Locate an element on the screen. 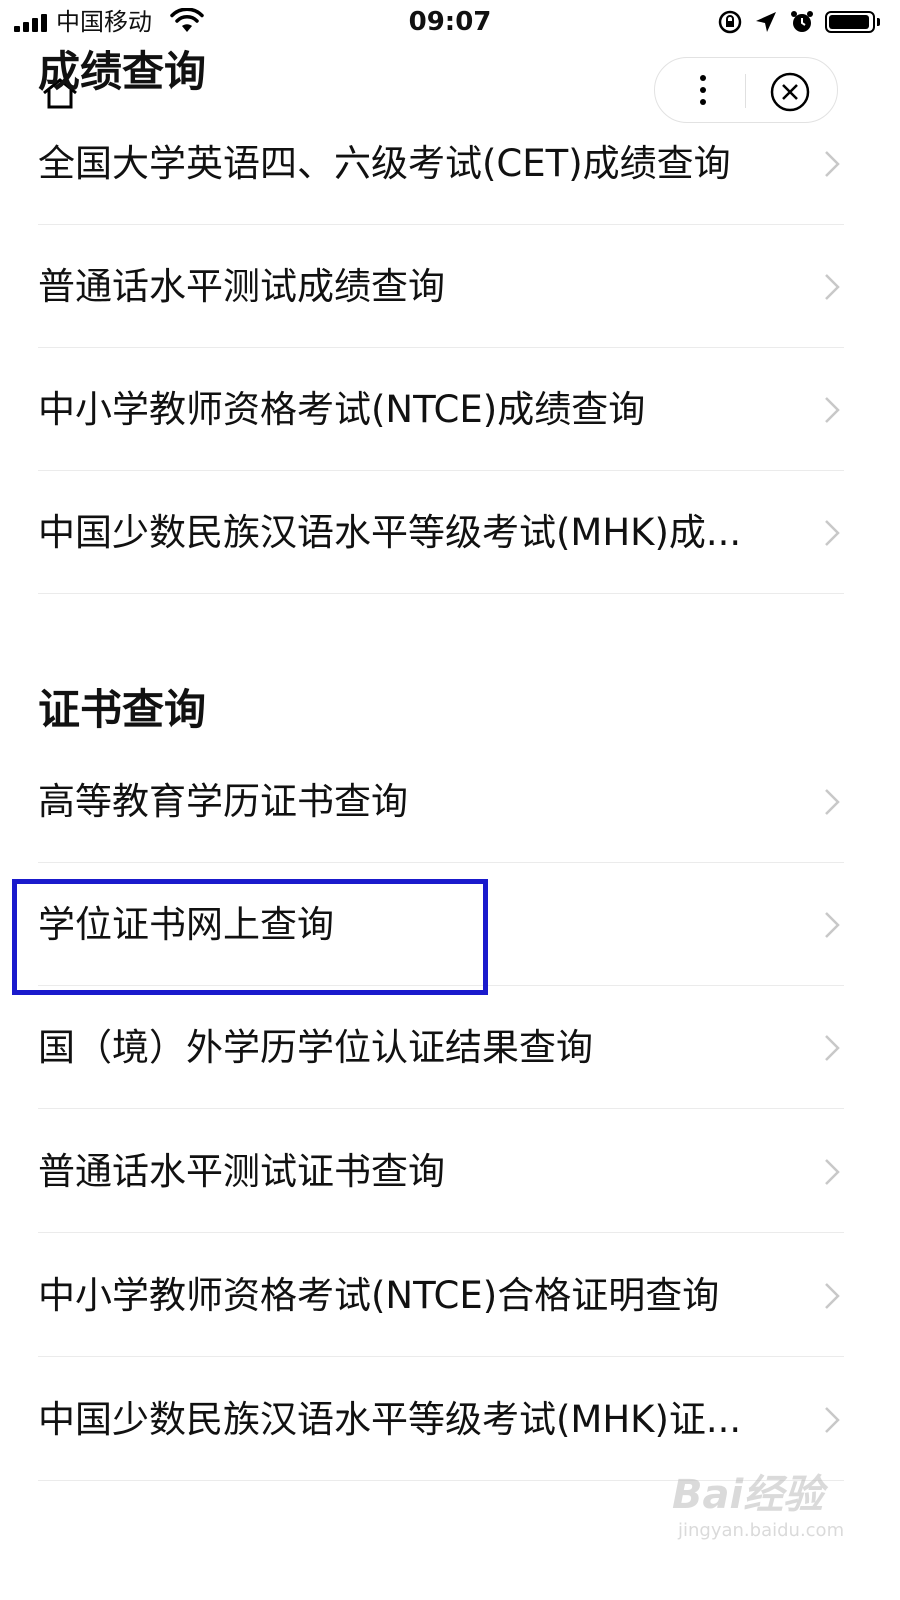 This screenshot has height=1600, width=900. list-item-ntce-score: 中小学教师资格考试(NTCE)成绩查询 is located at coordinates (441, 409).